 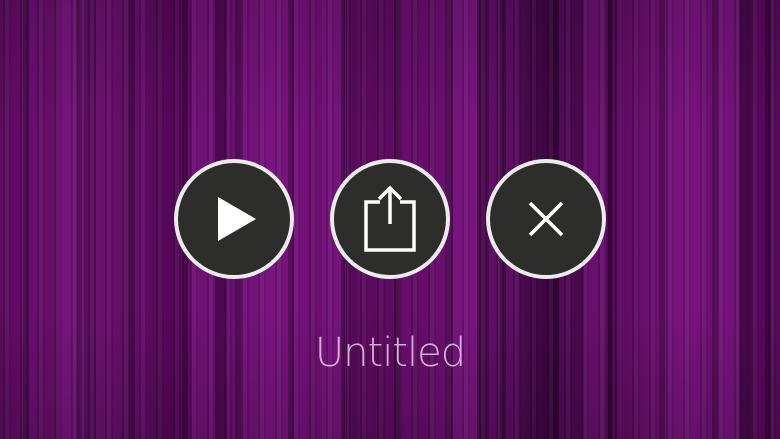 What do you see at coordinates (237, 219) in the screenshot?
I see `play-icon` at bounding box center [237, 219].